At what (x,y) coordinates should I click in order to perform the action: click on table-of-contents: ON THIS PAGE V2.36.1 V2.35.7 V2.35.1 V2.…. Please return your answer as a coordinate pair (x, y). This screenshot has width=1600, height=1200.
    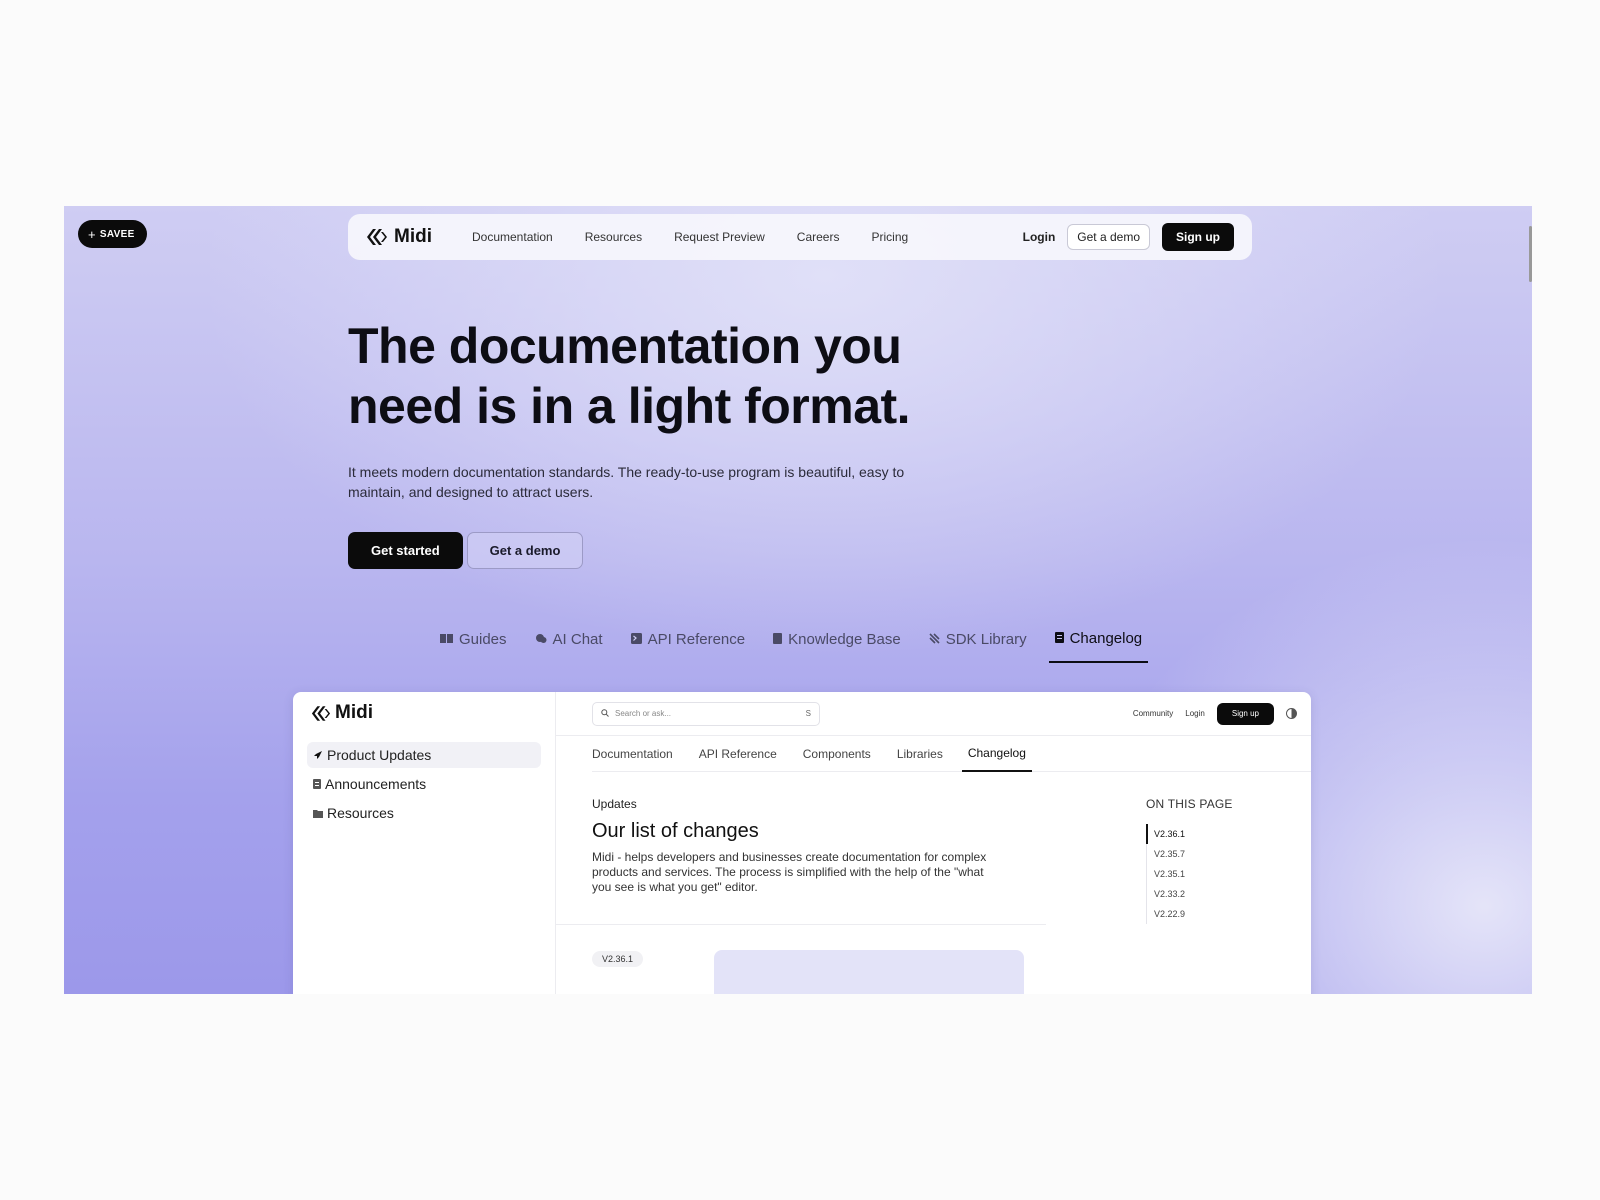
    Looking at the image, I should click on (1189, 860).